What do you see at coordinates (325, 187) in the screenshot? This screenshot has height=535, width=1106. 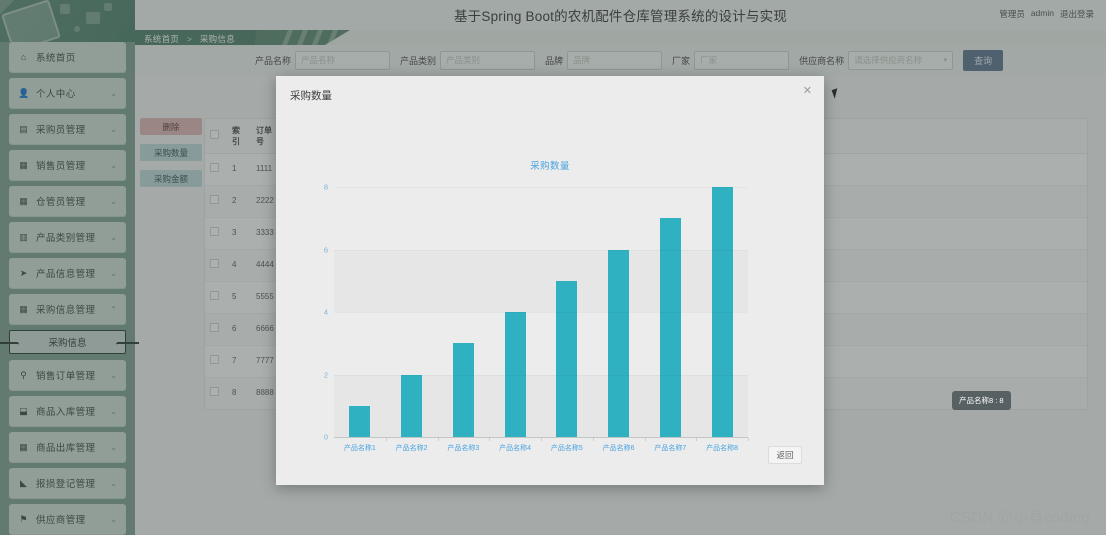 I see `chart-y-tick: 8` at bounding box center [325, 187].